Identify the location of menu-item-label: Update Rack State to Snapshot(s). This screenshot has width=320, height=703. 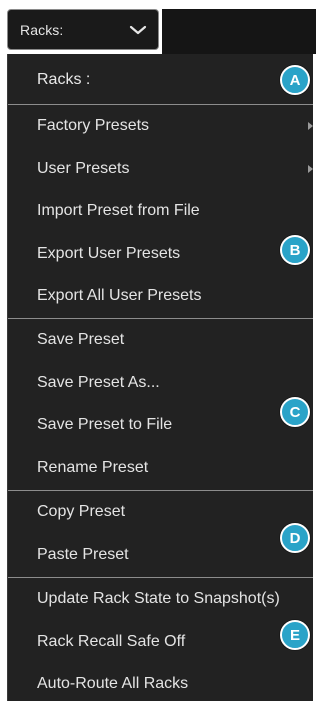
(158, 599).